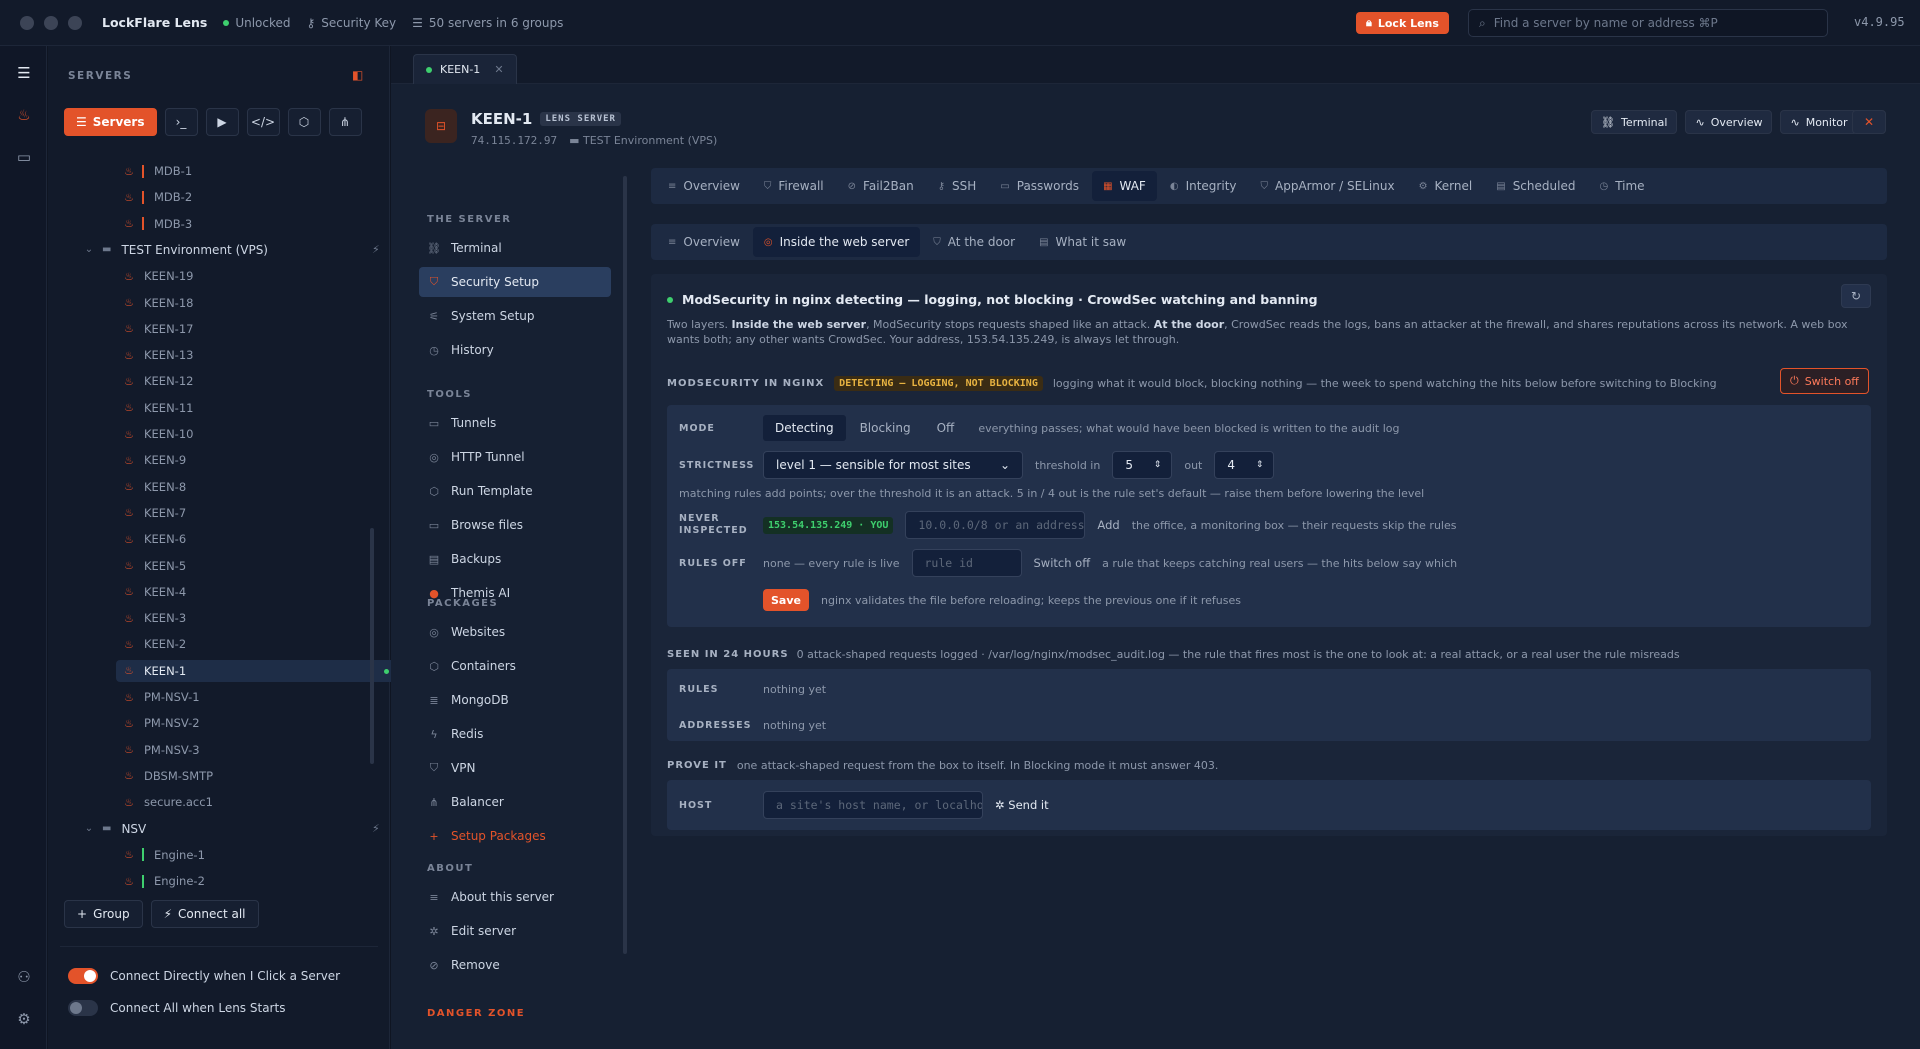 This screenshot has height=1049, width=1920. What do you see at coordinates (893, 465) in the screenshot?
I see `strictness-select: level 1 — sensible for most sites ⌄` at bounding box center [893, 465].